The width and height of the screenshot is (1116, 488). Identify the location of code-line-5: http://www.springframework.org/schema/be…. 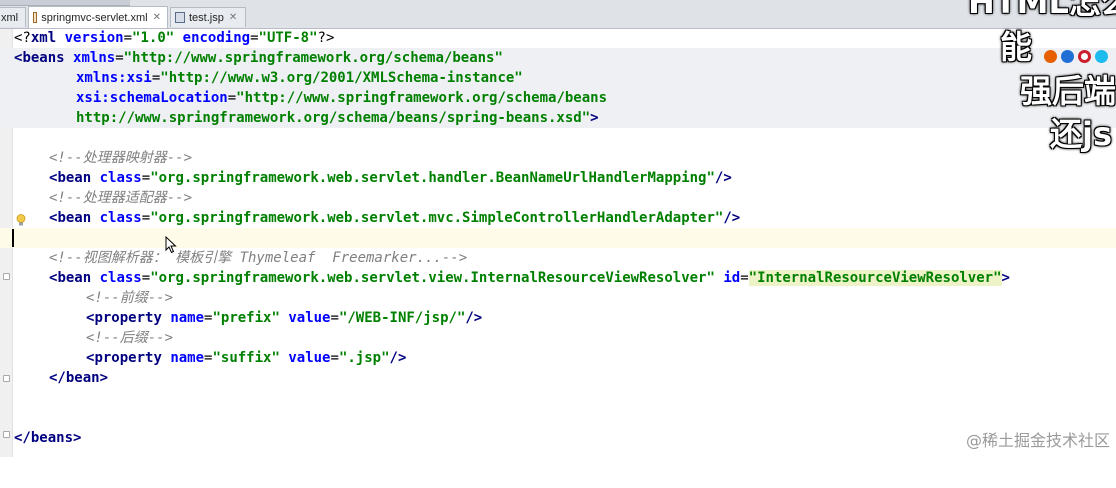
(558, 118).